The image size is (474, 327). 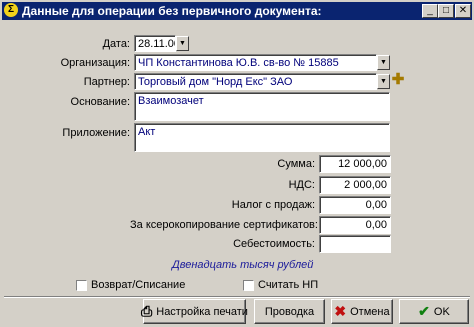 What do you see at coordinates (274, 244) in the screenshot?
I see `cost-label: Себестоимость:` at bounding box center [274, 244].